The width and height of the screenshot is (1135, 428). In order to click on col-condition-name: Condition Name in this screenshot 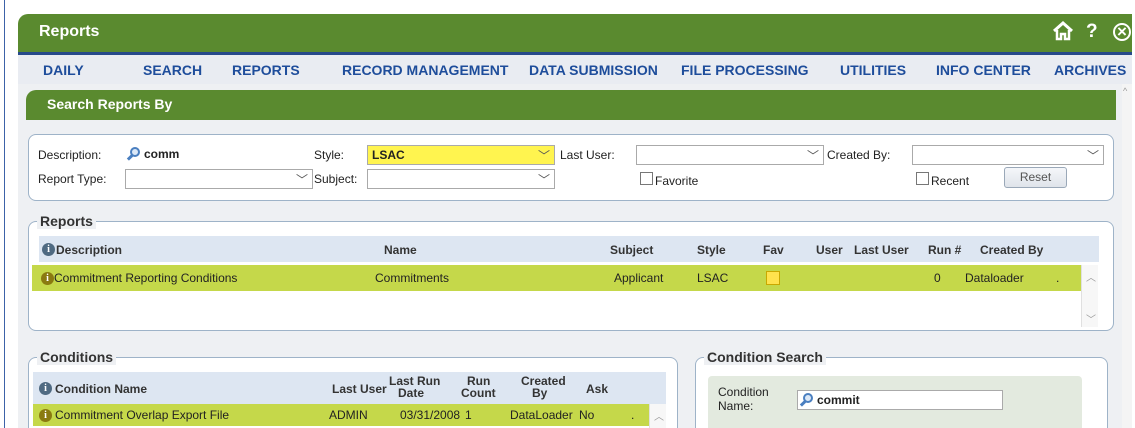, I will do `click(101, 389)`.